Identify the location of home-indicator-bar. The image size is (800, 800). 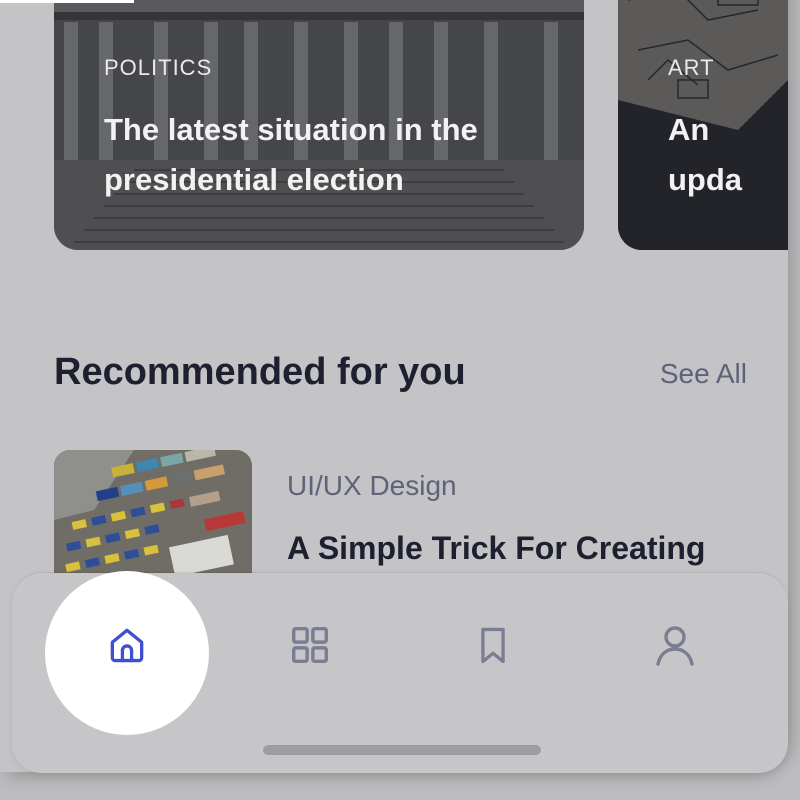
(402, 750).